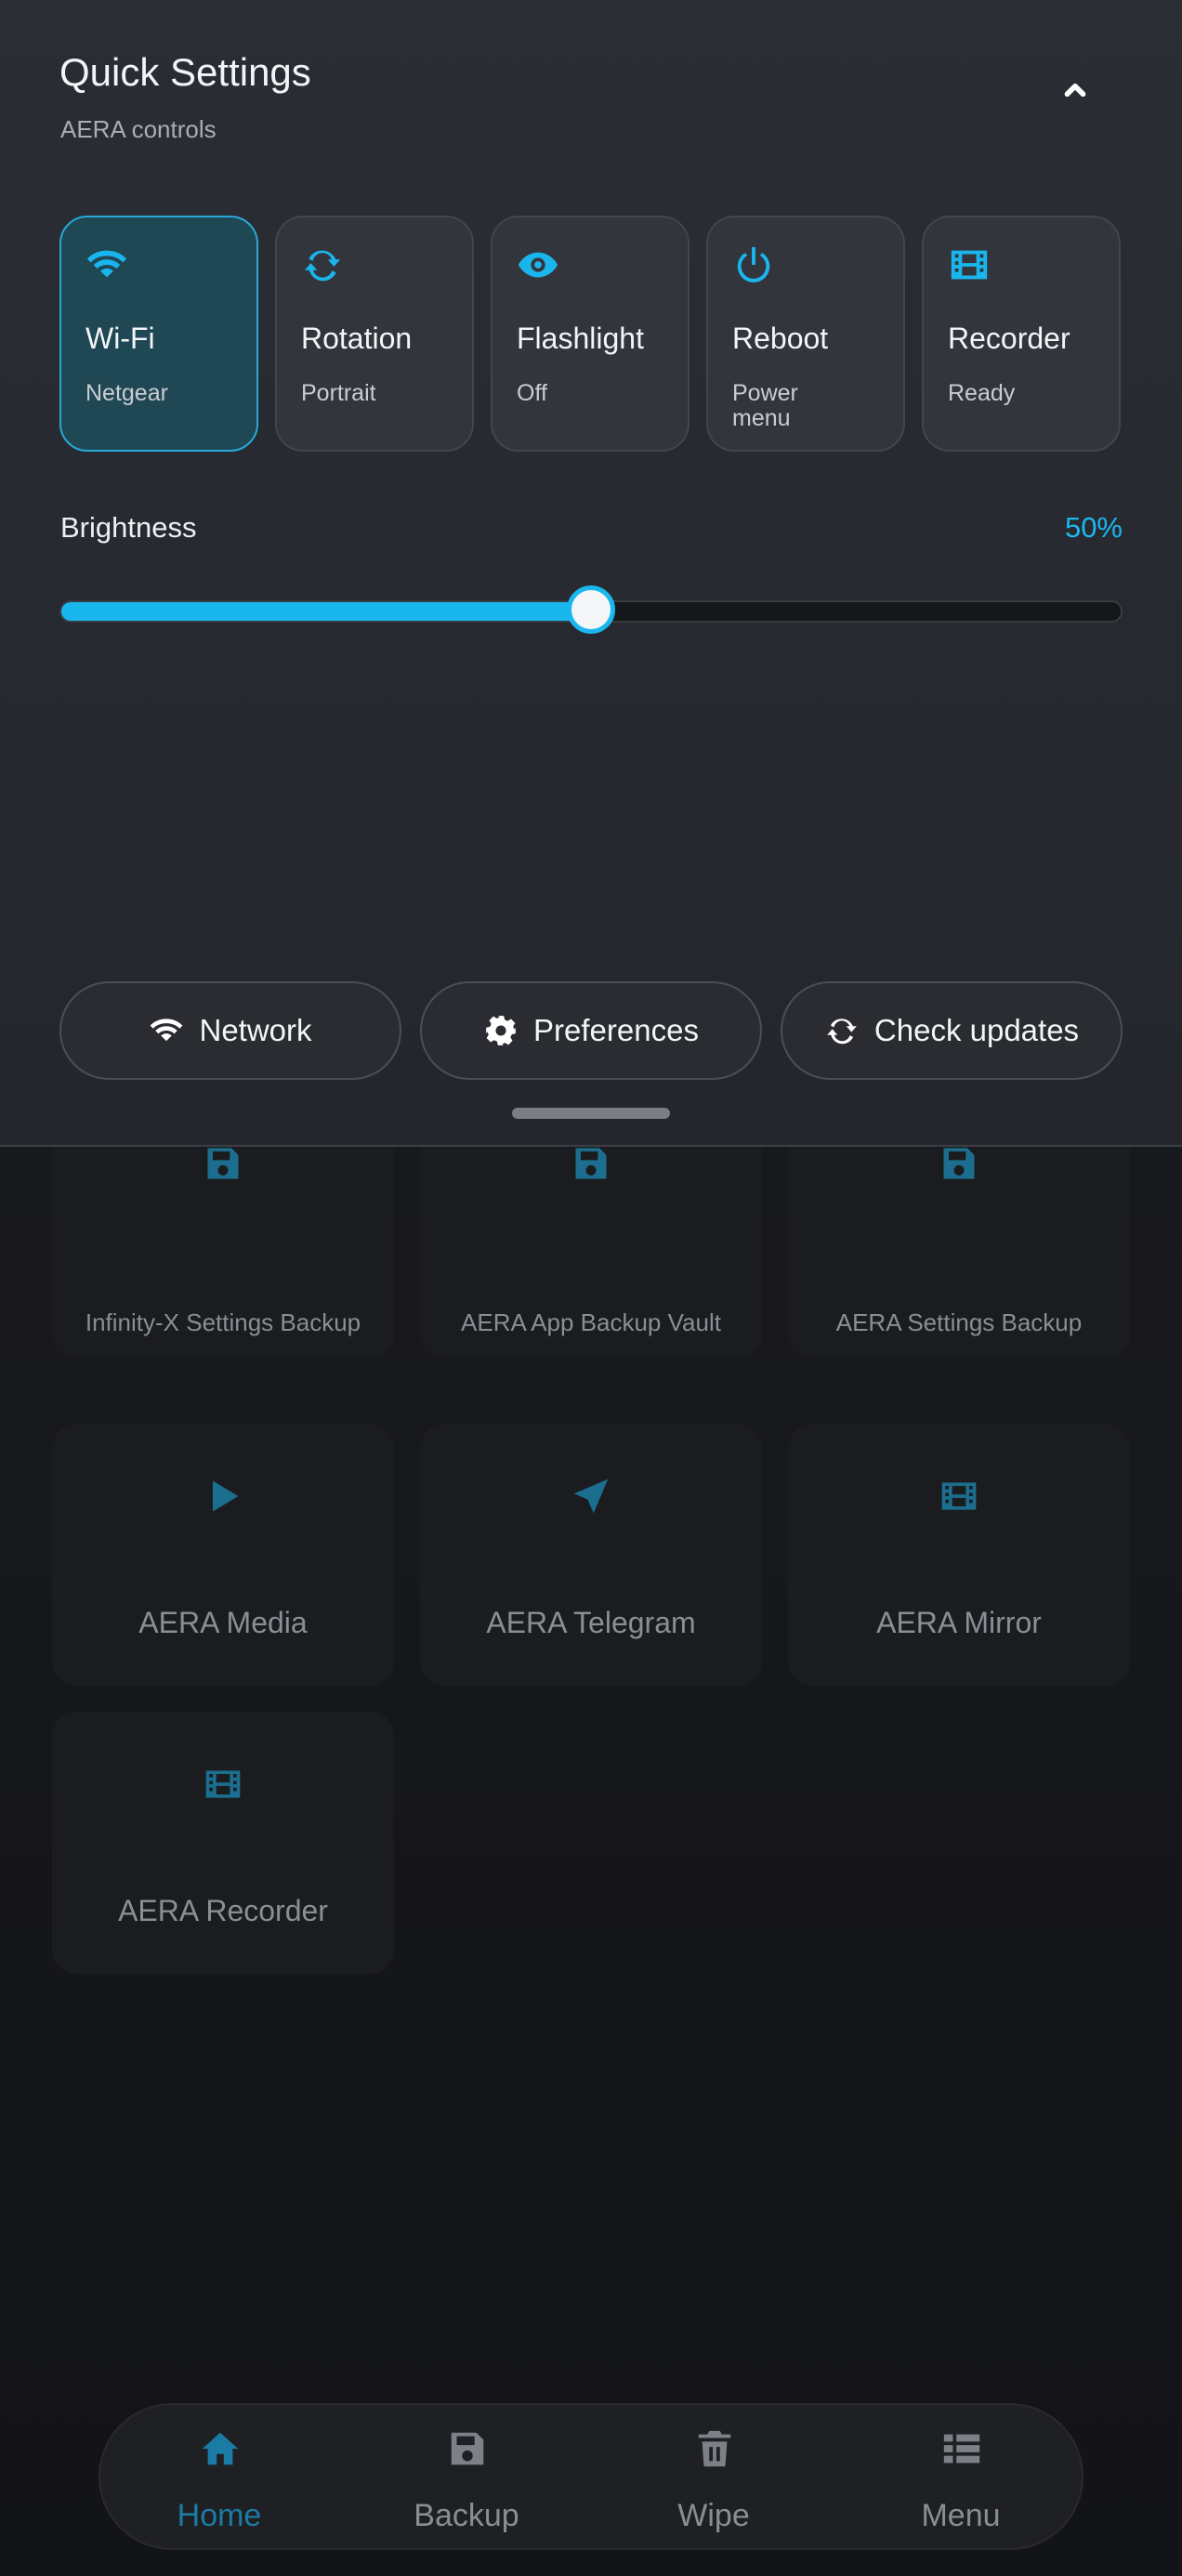 Image resolution: width=1182 pixels, height=2576 pixels. What do you see at coordinates (842, 1032) in the screenshot?
I see `refresh-icon` at bounding box center [842, 1032].